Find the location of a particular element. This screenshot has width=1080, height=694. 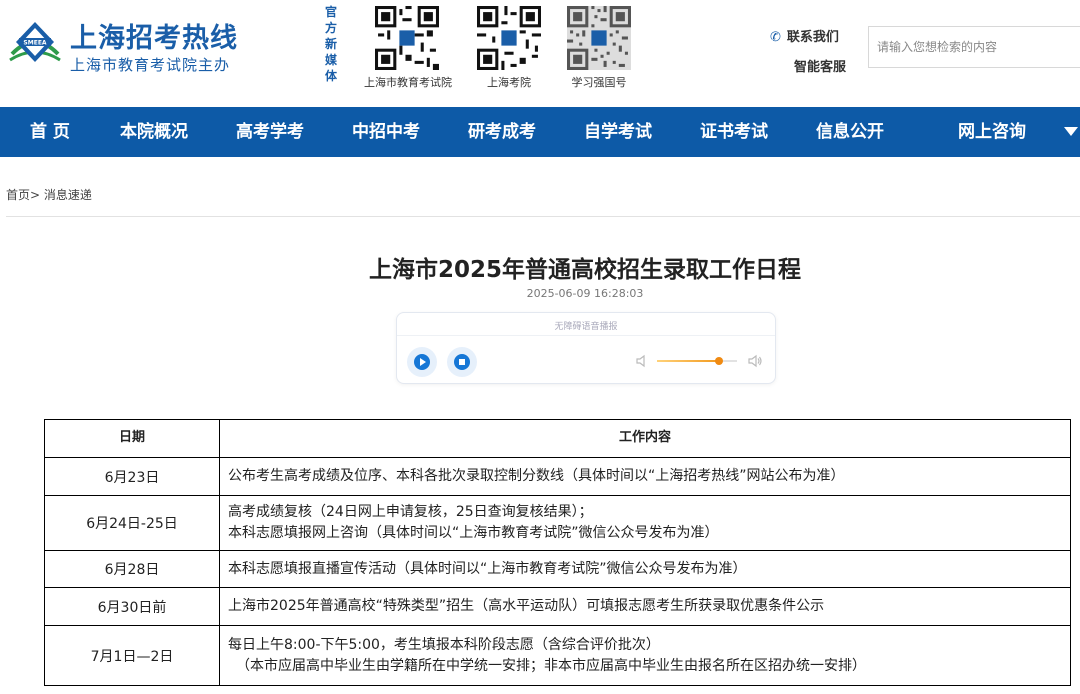

contact-us-link: ✆ 联系我们 is located at coordinates (804, 35).